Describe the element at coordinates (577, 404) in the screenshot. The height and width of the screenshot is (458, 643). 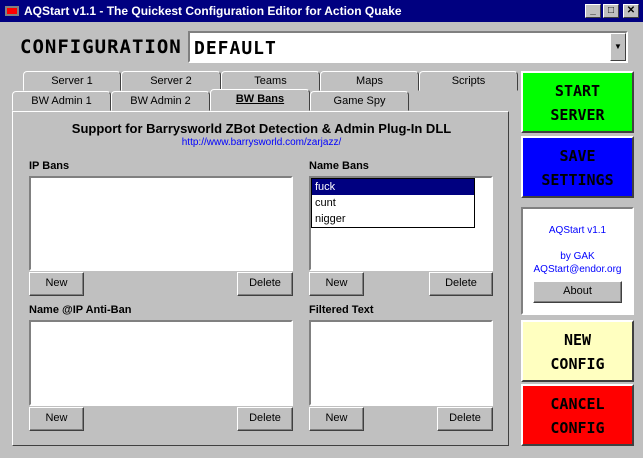
I see `cancel-config-line1: CANCEL` at that location.